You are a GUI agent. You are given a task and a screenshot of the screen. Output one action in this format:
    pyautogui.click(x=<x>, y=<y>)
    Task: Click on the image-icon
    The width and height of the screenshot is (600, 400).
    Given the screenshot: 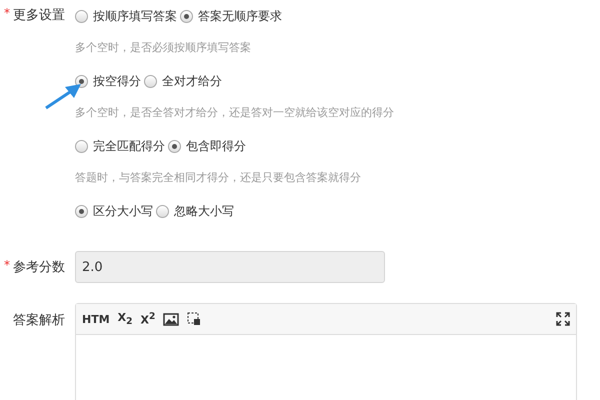 What is the action you would take?
    pyautogui.click(x=171, y=319)
    